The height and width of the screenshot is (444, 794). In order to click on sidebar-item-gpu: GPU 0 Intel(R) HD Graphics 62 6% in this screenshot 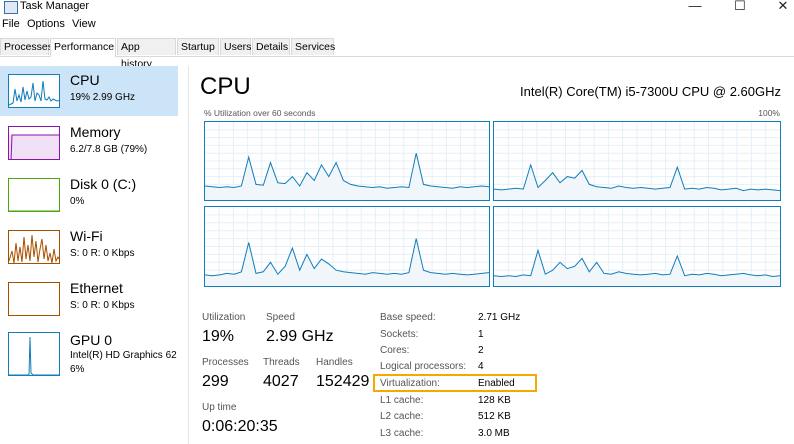, I will do `click(89, 354)`.